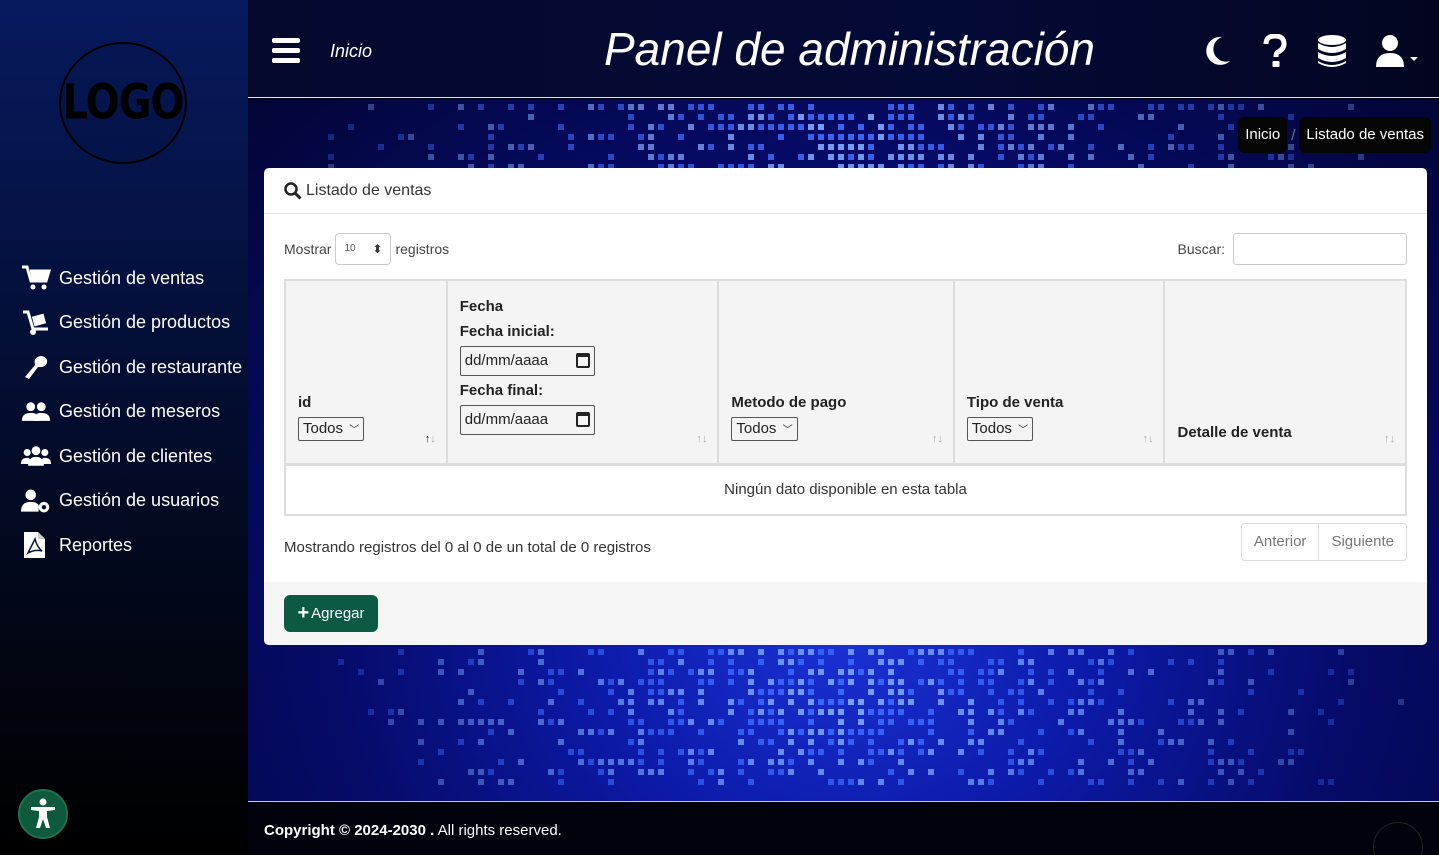  I want to click on column-detalle-venta: Detalle de venta ↑↓, so click(1285, 372).